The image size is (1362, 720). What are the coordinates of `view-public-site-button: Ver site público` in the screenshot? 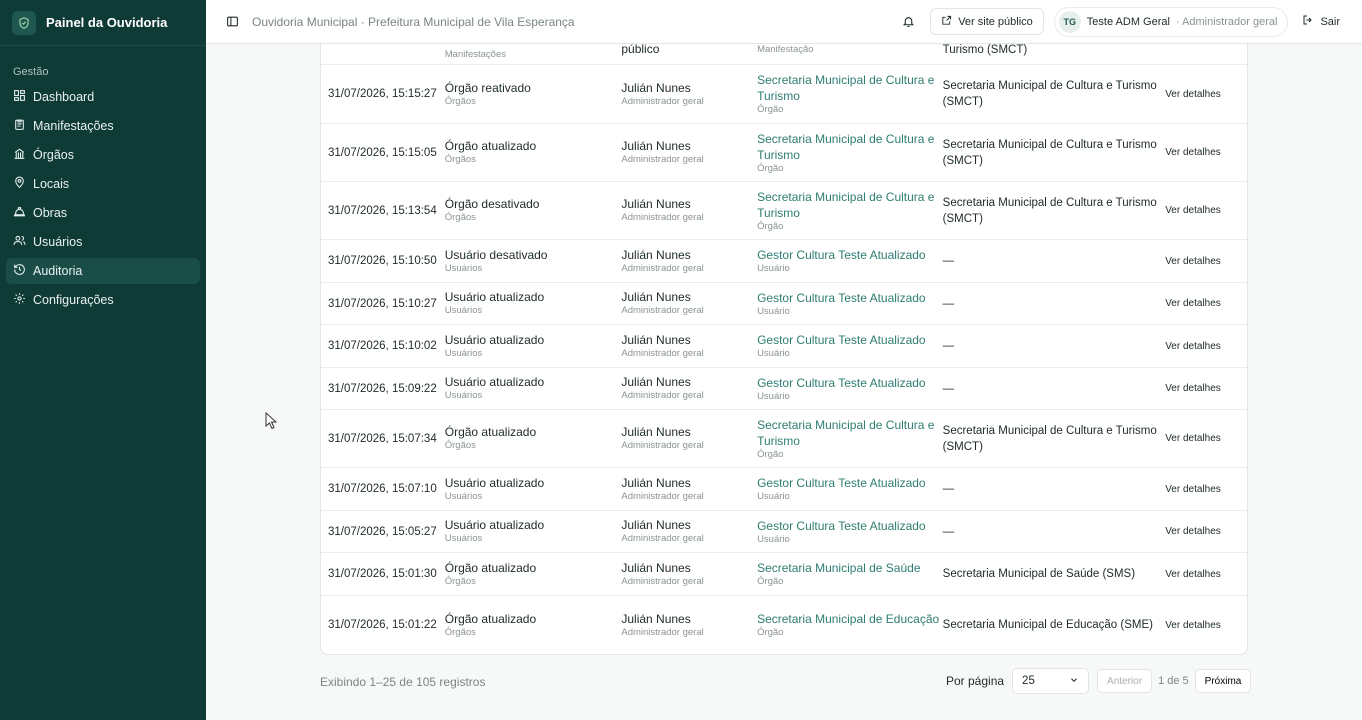 It's located at (987, 21).